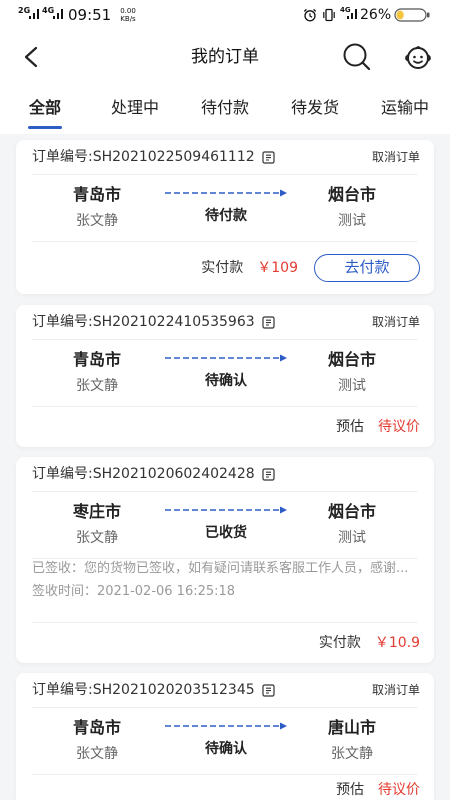 Image resolution: width=450 pixels, height=800 pixels. I want to click on tab-pending-payment: 待付款, so click(225, 114).